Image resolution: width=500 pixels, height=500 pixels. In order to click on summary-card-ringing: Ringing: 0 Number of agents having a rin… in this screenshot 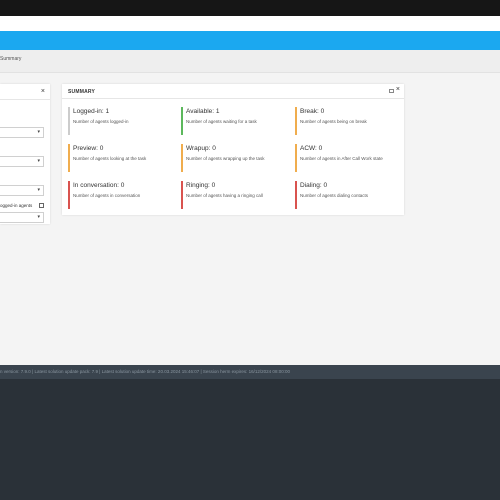, I will do `click(233, 195)`.